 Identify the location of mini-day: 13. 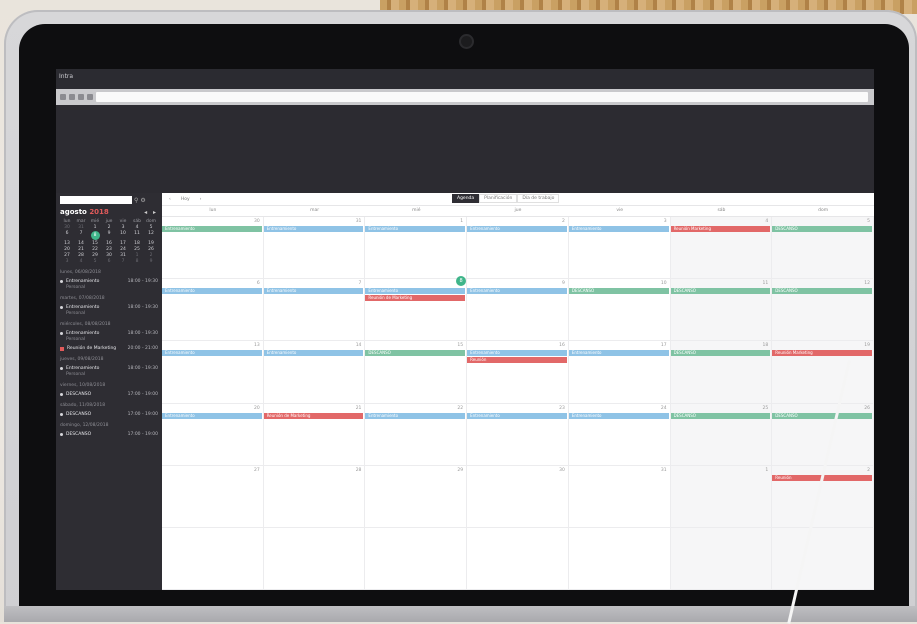
(67, 243).